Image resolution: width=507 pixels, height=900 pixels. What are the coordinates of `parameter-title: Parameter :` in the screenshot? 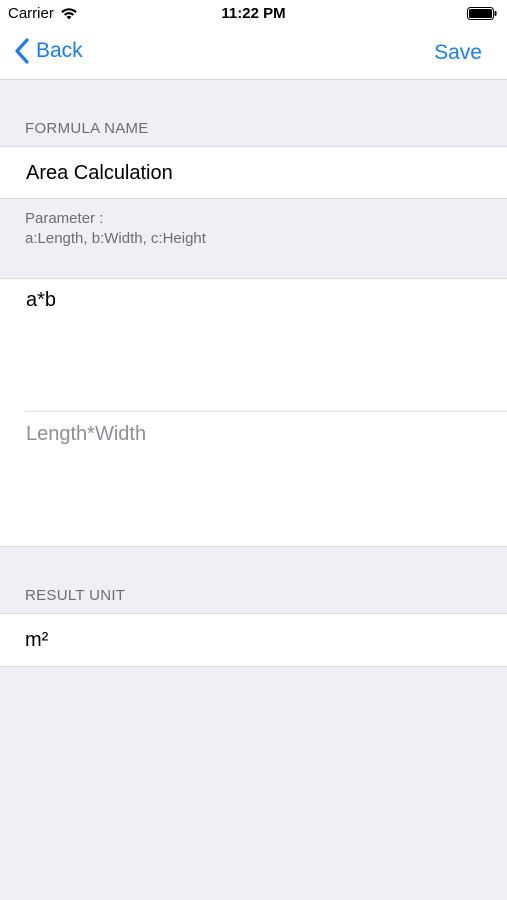 It's located at (64, 218).